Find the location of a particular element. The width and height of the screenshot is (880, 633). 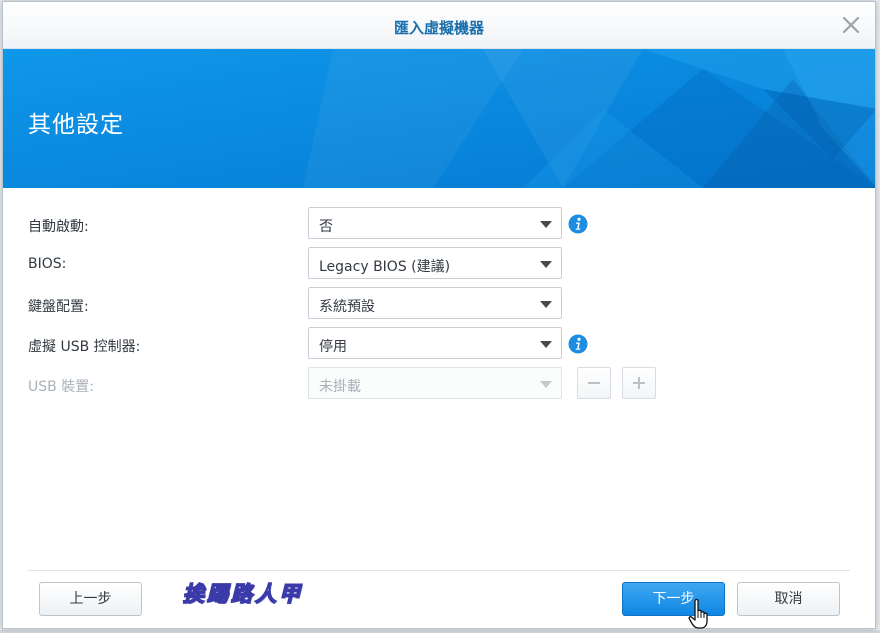

row-keyboard: 鍵盤配置: 系統預設 is located at coordinates (439, 304).